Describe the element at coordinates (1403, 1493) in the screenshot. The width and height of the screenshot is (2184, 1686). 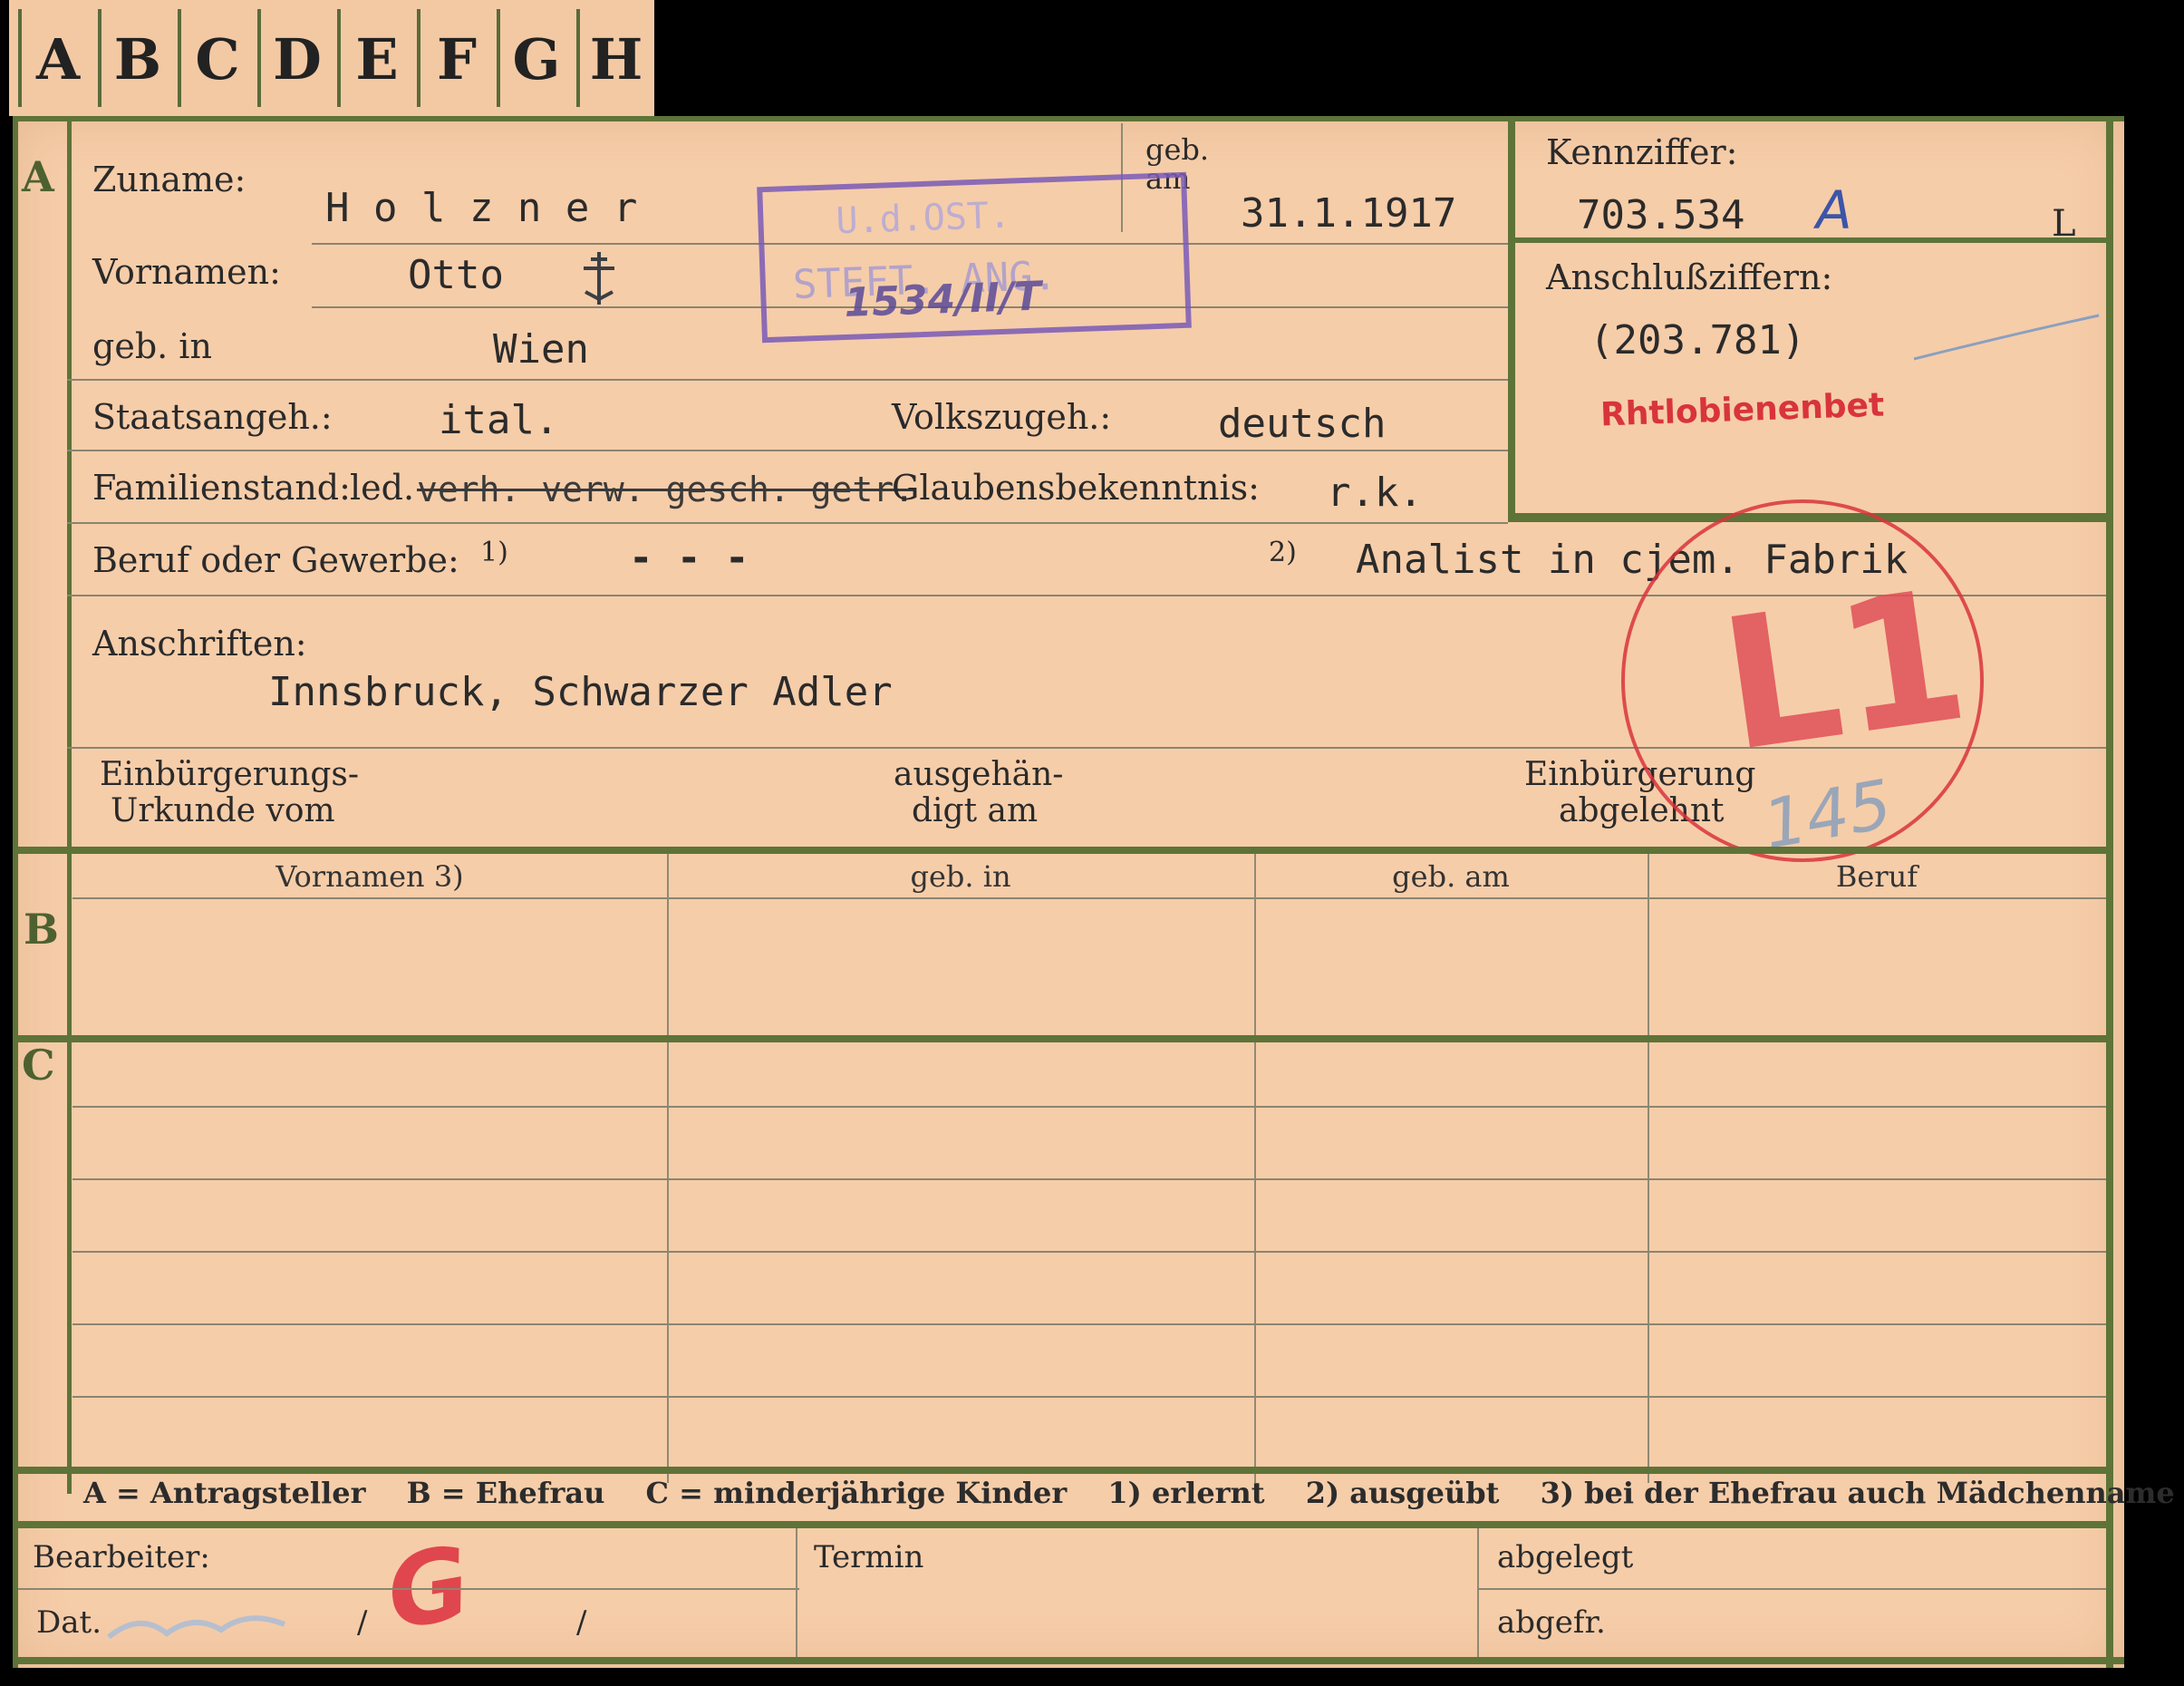
I see `legend-note-2: 2) ausgeübt` at that location.